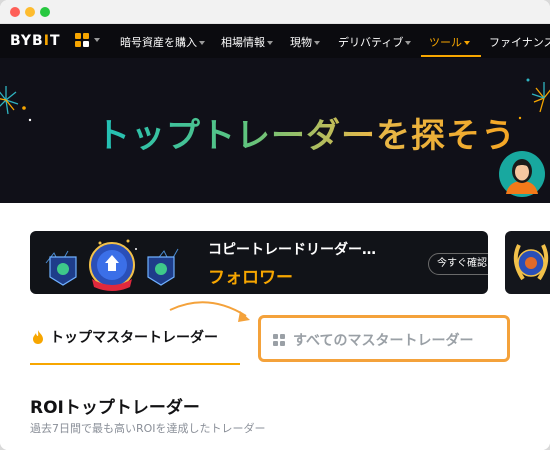 This screenshot has width=550, height=450. What do you see at coordinates (38, 337) in the screenshot?
I see `fire-icon` at bounding box center [38, 337].